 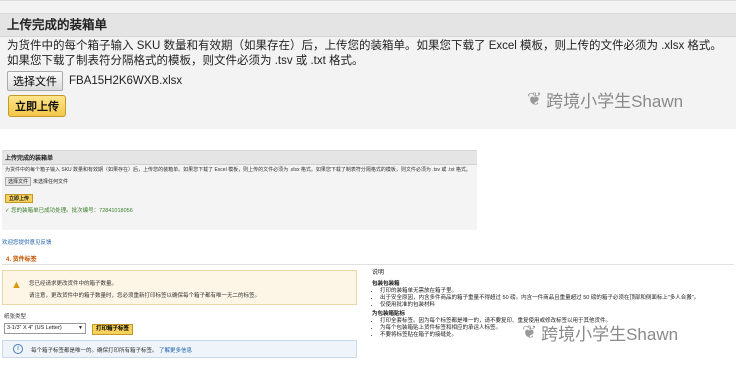 I want to click on learn-more-link: 了解更多信息, so click(x=175, y=351).